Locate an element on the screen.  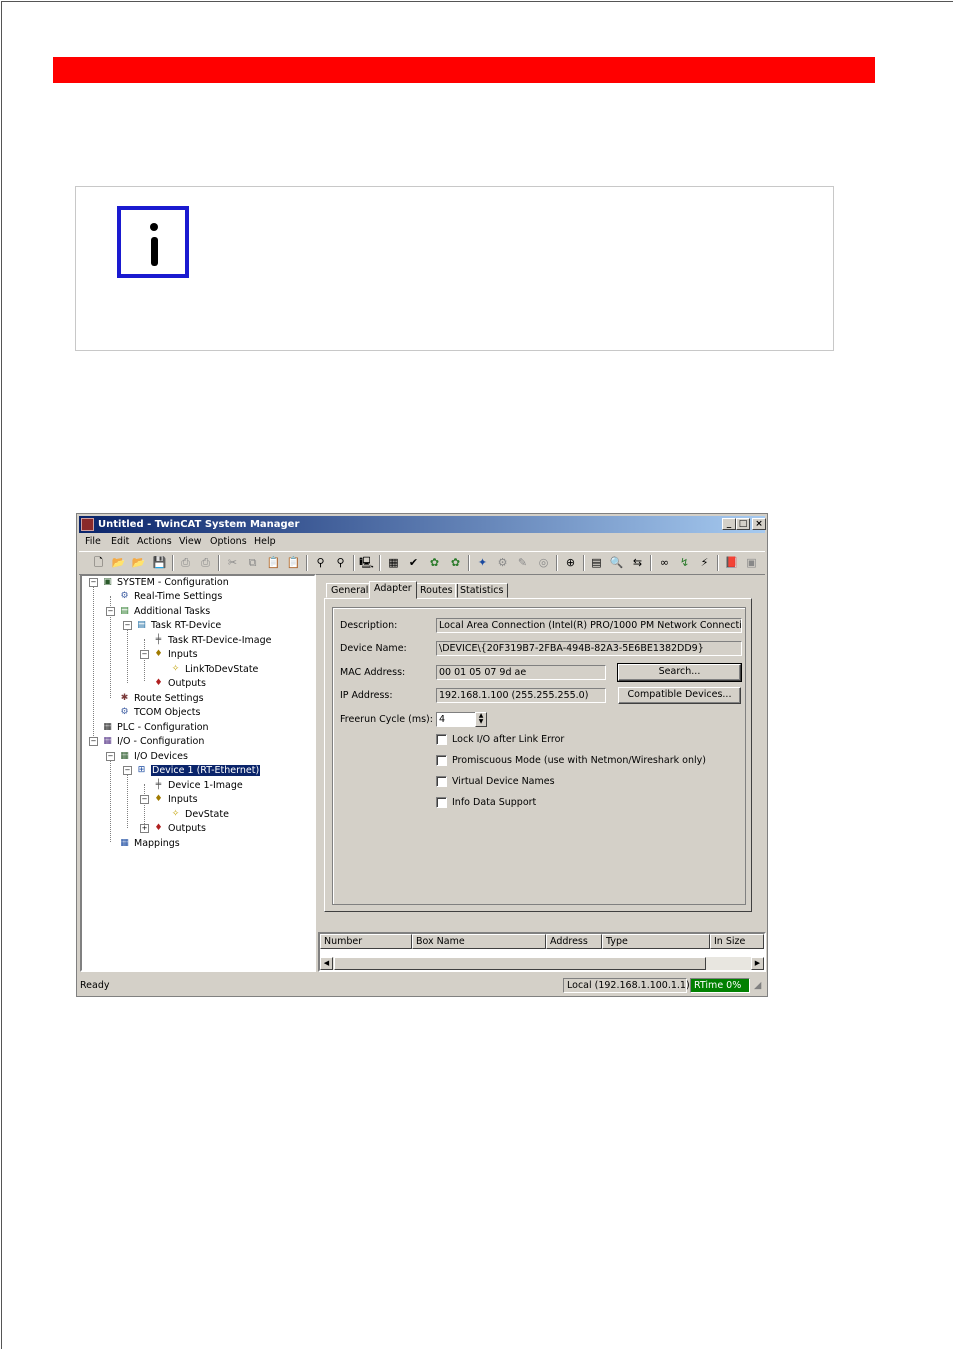
tree-item-realtime-settings: ⚙ Real-Time Settings is located at coordinates (170, 596).